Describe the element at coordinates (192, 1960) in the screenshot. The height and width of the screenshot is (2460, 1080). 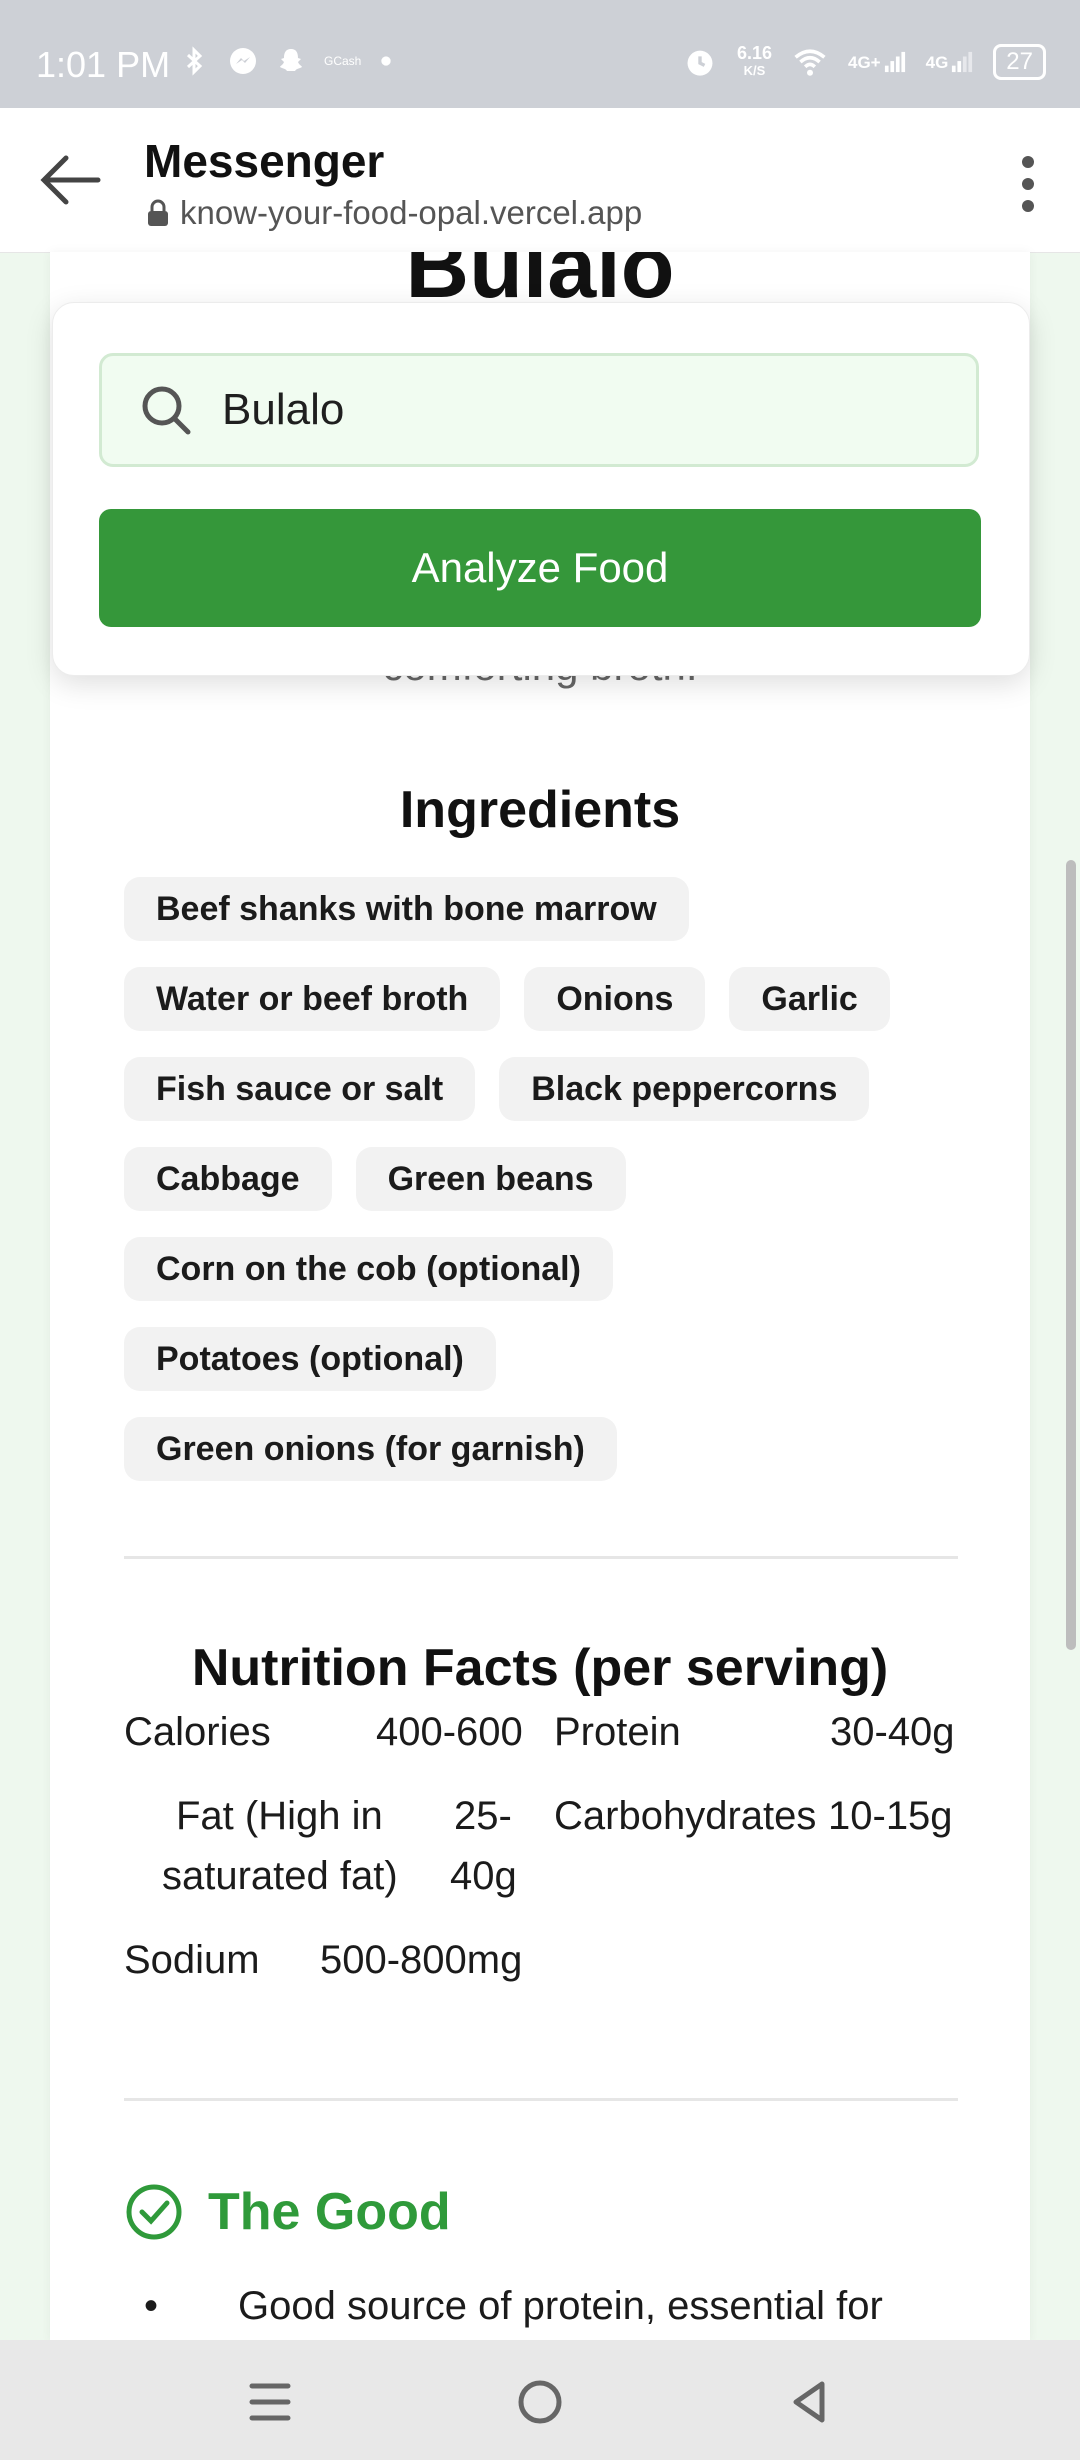
I see `nutrition-label-sodium: Sodium` at that location.